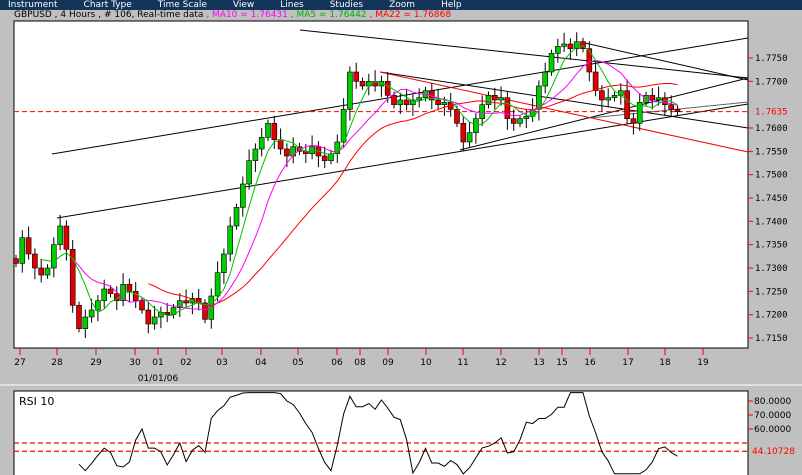 Image resolution: width=802 pixels, height=475 pixels. I want to click on x-tick-label: 12, so click(500, 363).